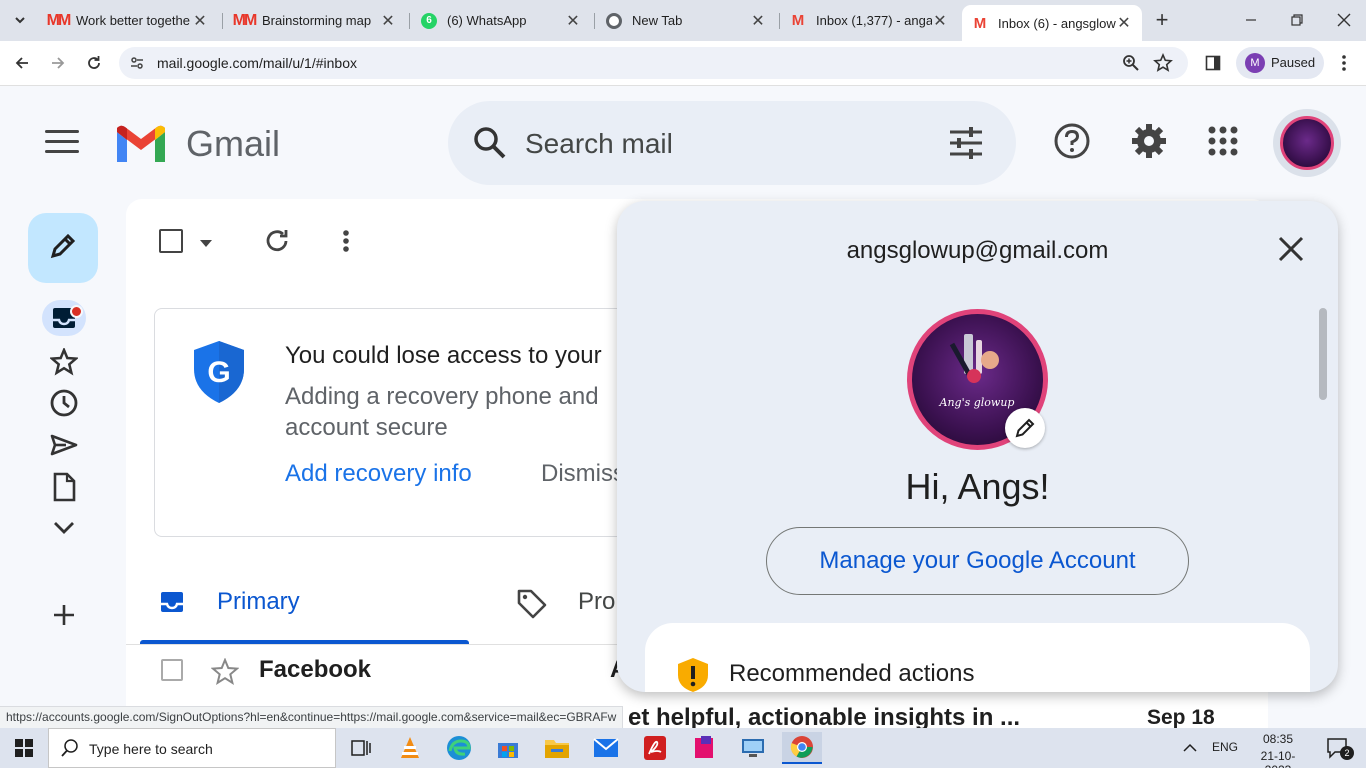  I want to click on clock-date: 21-10-2023, so click(1278, 758).